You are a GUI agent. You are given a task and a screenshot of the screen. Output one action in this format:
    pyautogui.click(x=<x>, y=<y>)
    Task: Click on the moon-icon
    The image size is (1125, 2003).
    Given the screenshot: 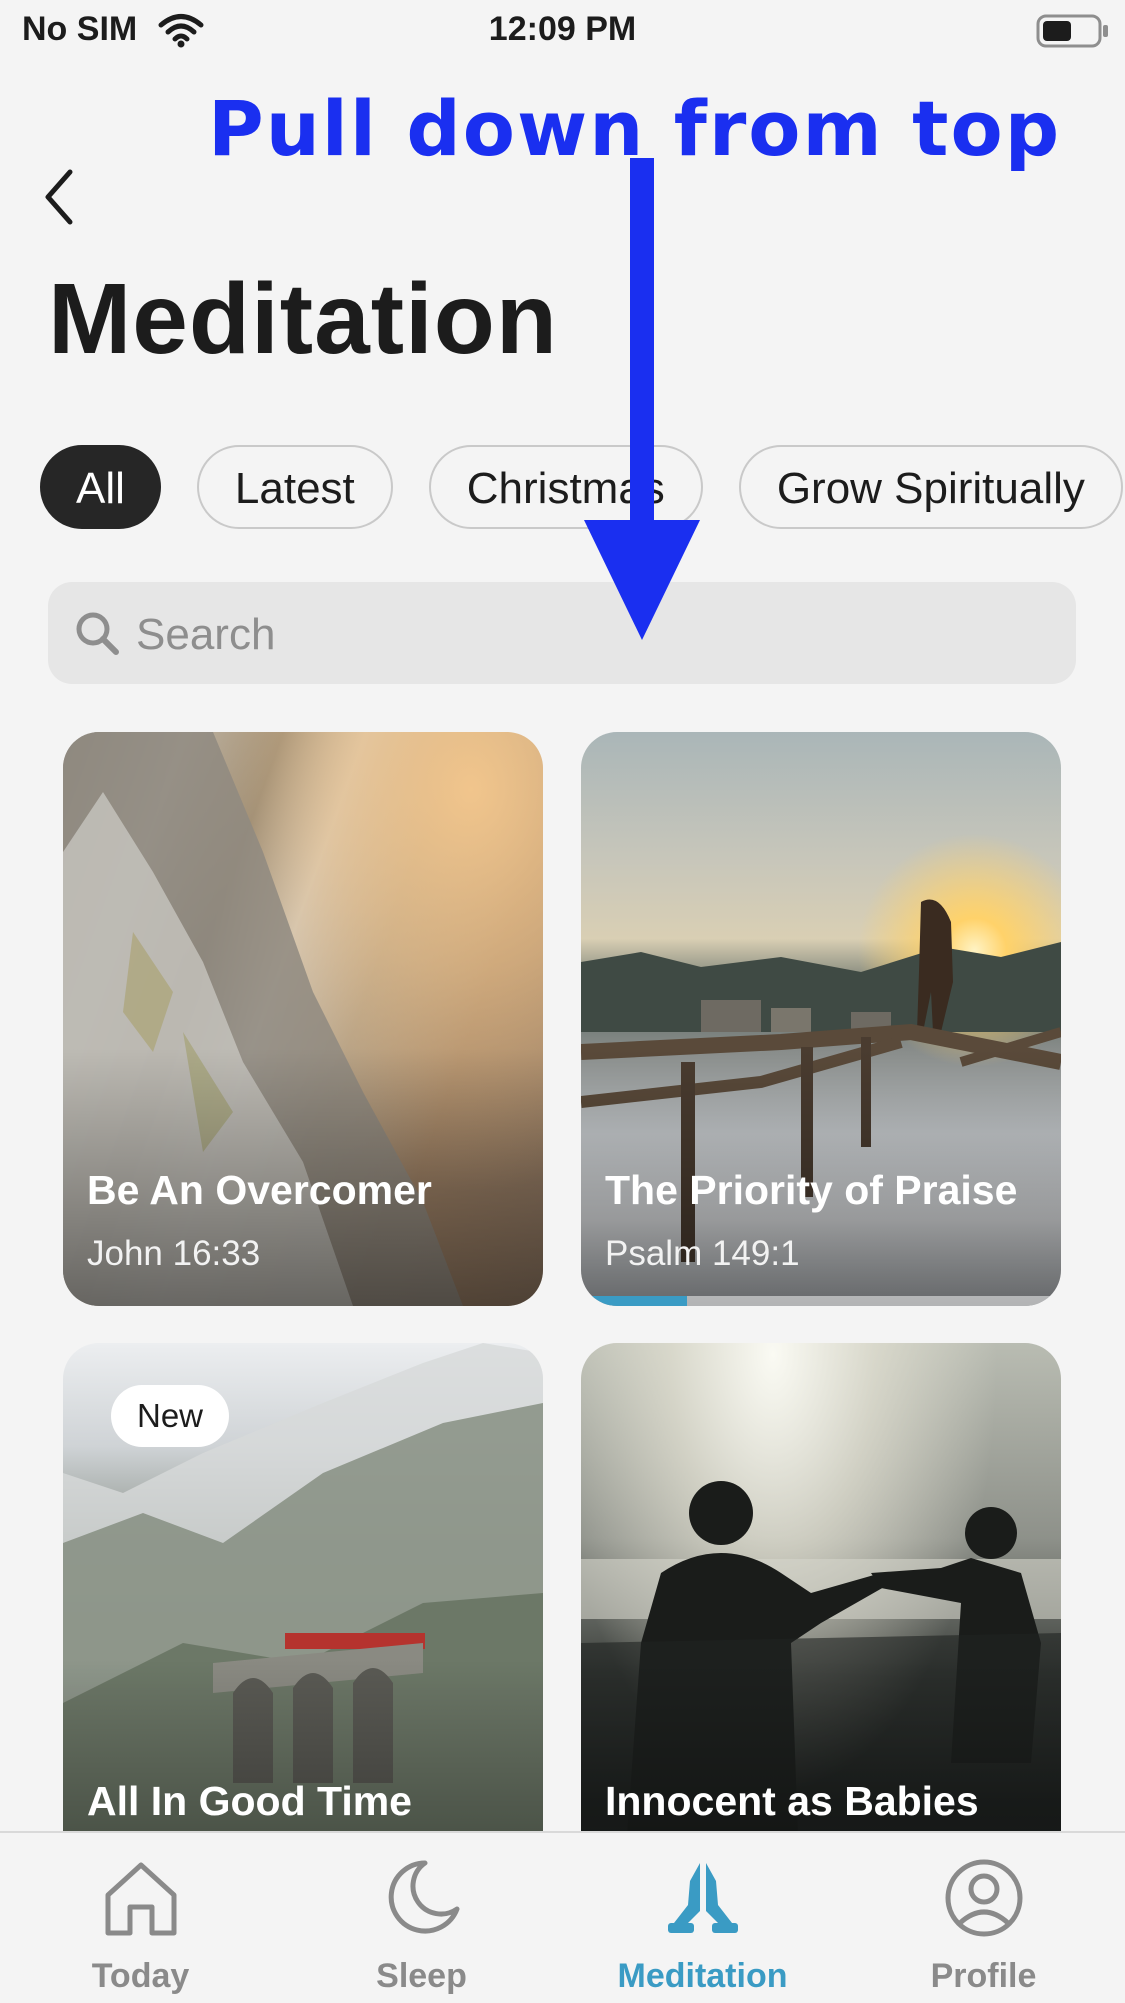 What is the action you would take?
    pyautogui.click(x=424, y=1897)
    